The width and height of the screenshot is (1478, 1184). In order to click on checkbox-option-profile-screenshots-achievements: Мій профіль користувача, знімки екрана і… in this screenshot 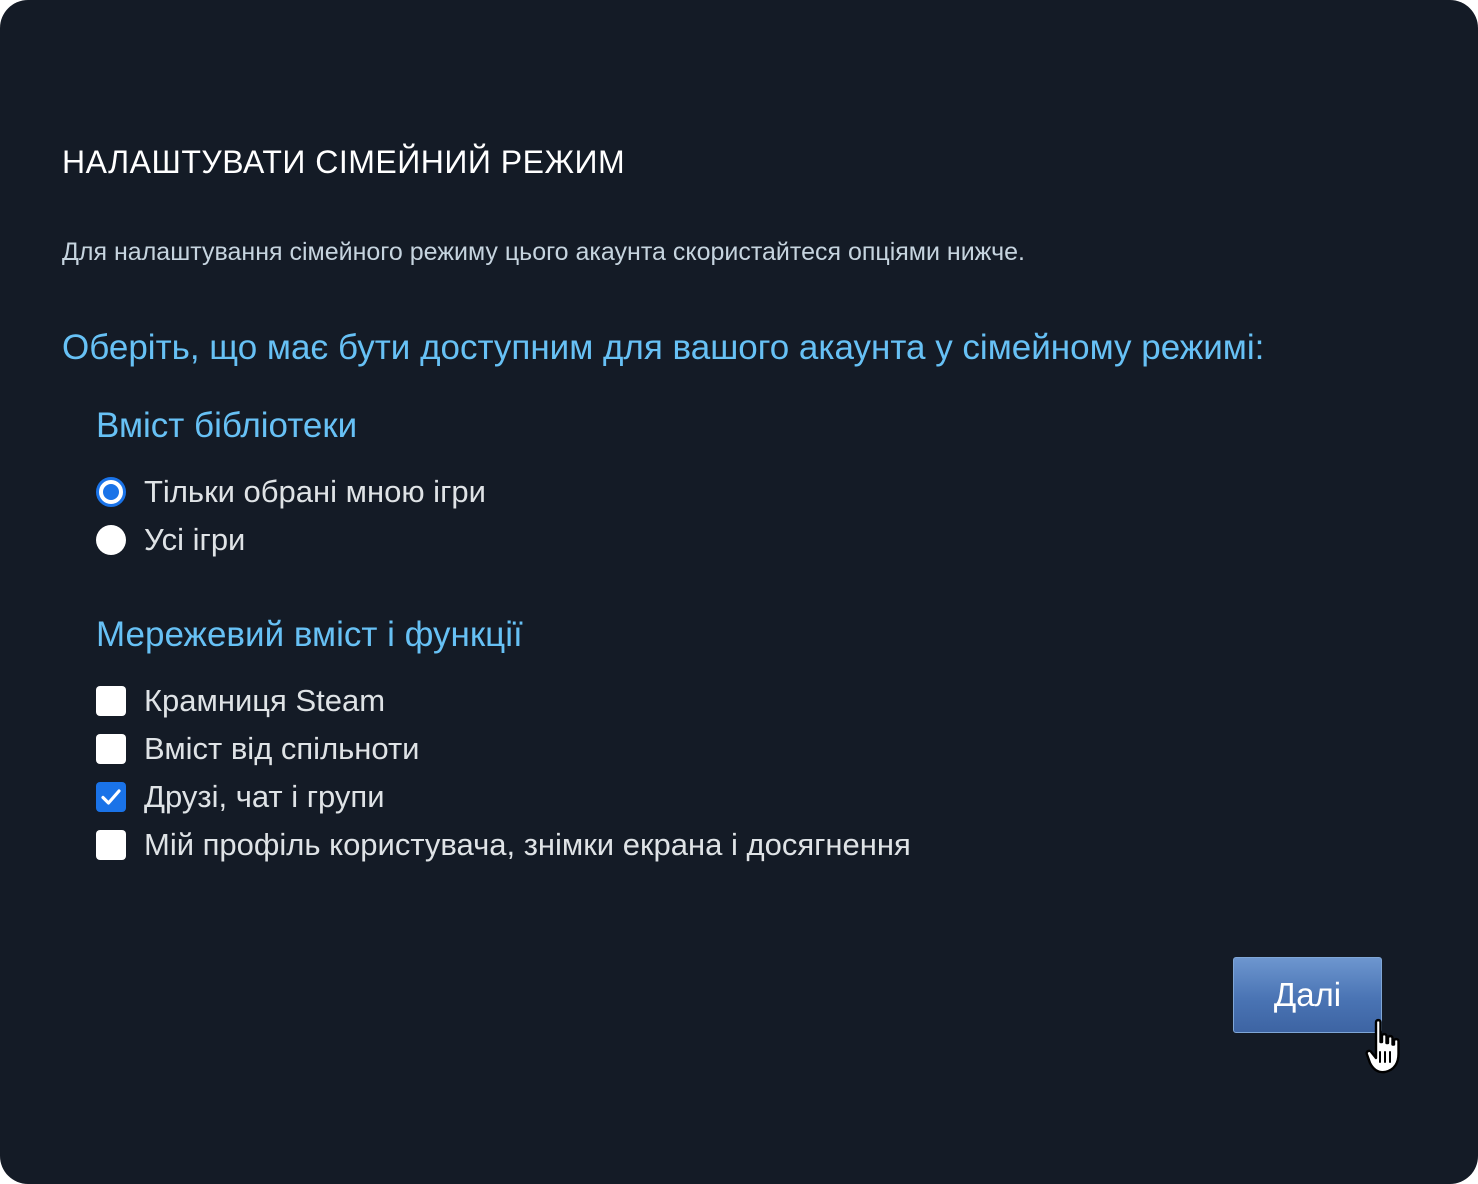, I will do `click(503, 845)`.